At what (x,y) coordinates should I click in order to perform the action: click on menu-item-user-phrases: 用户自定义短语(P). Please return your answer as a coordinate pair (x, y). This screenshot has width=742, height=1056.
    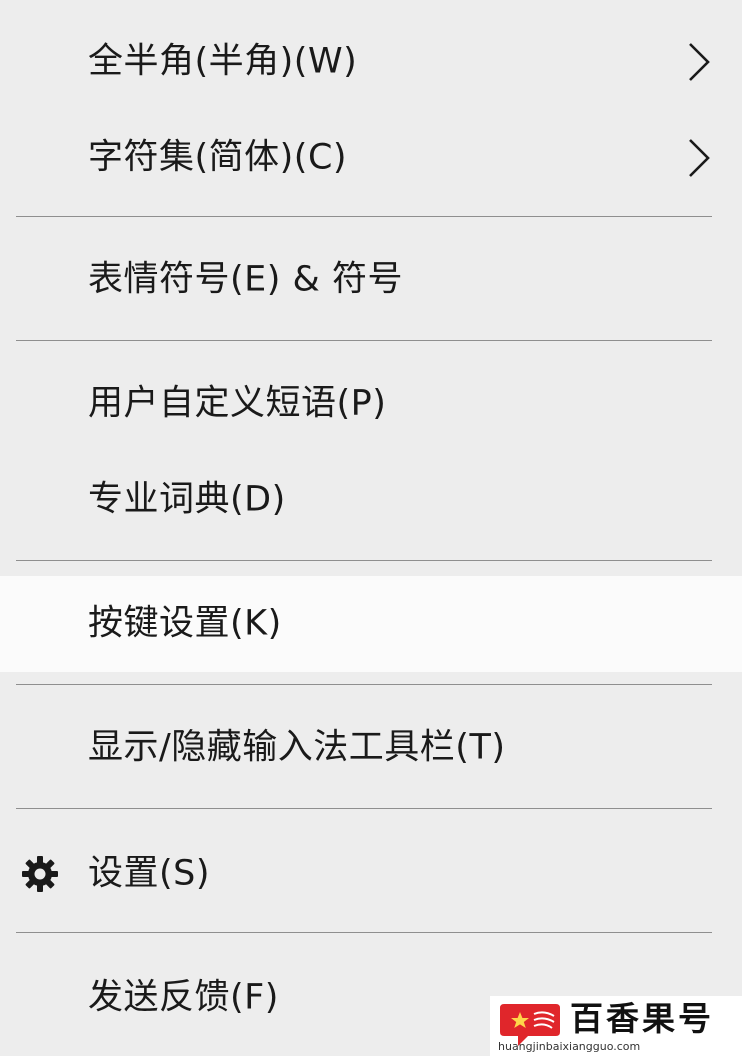
    Looking at the image, I should click on (371, 404).